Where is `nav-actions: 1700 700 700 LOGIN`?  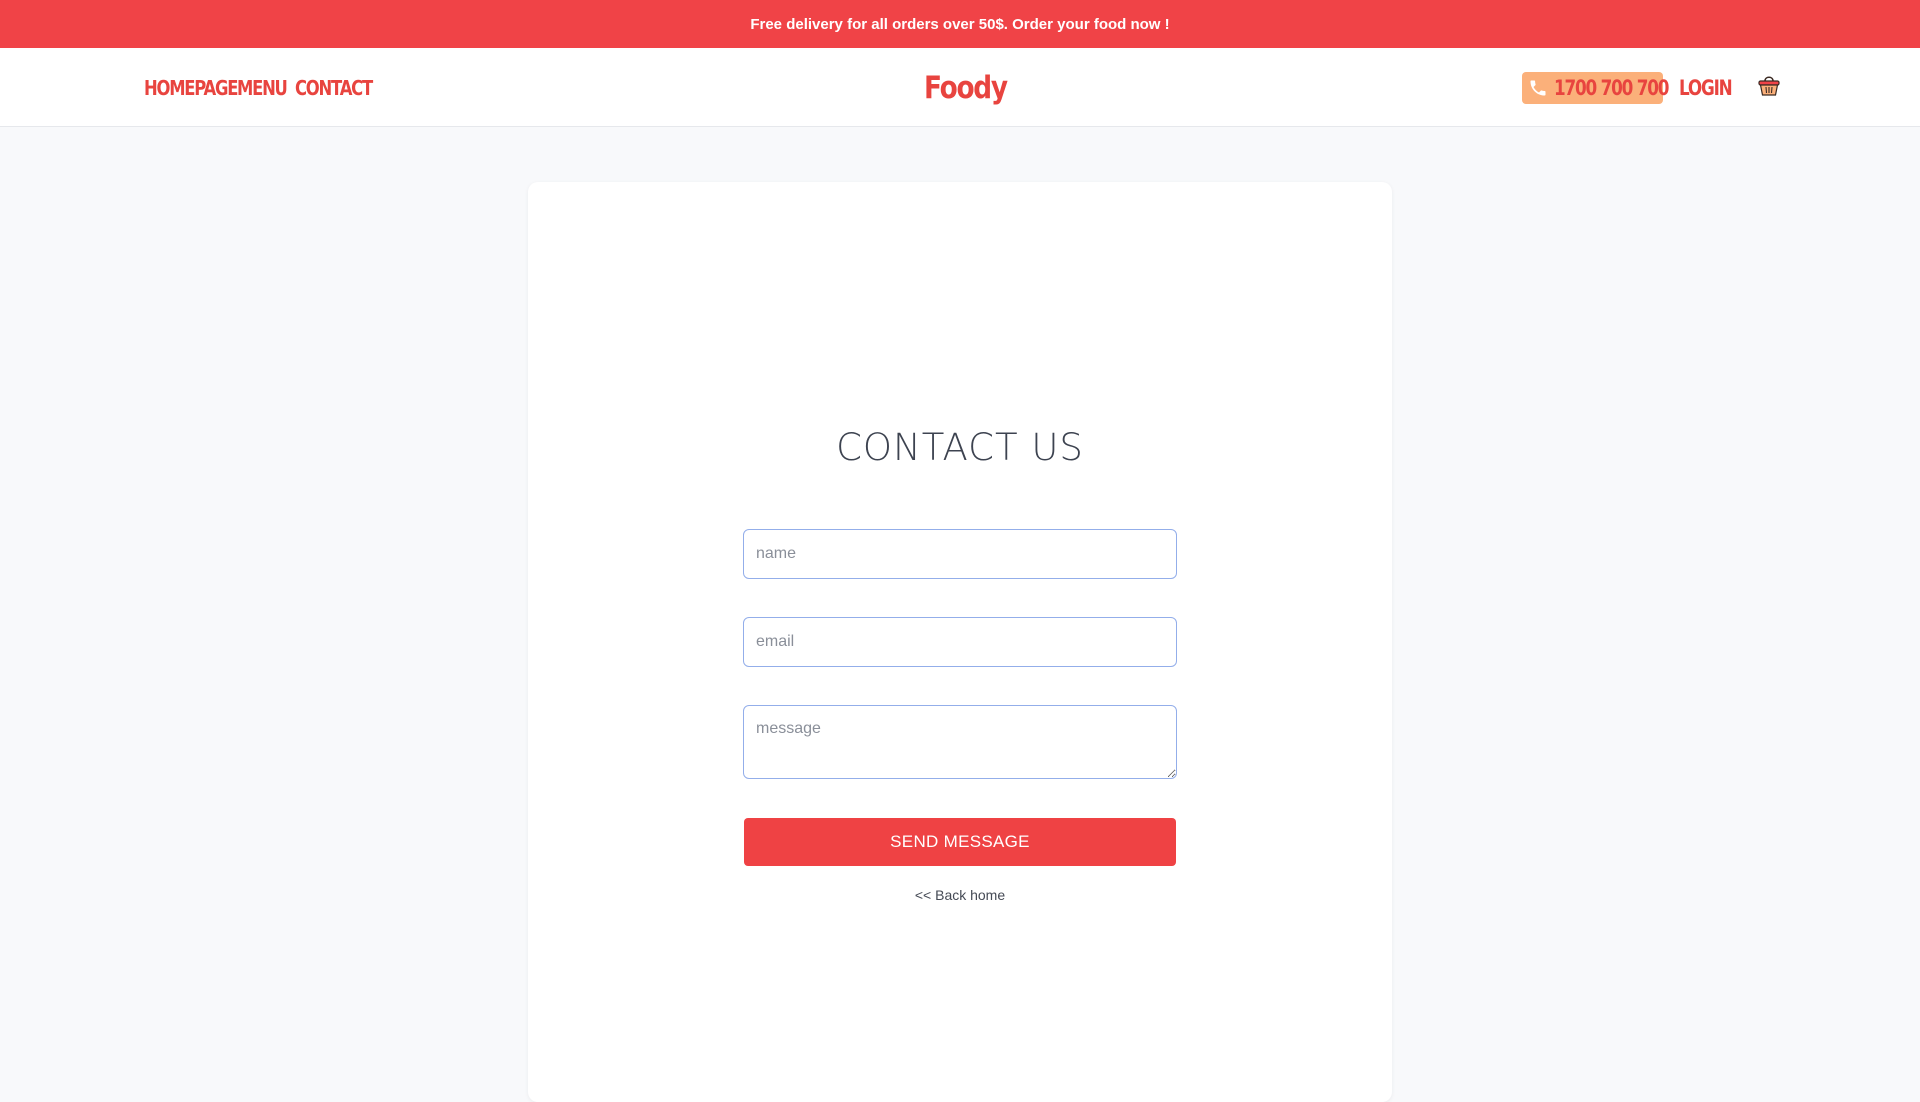
nav-actions: 1700 700 700 LOGIN is located at coordinates (1652, 87).